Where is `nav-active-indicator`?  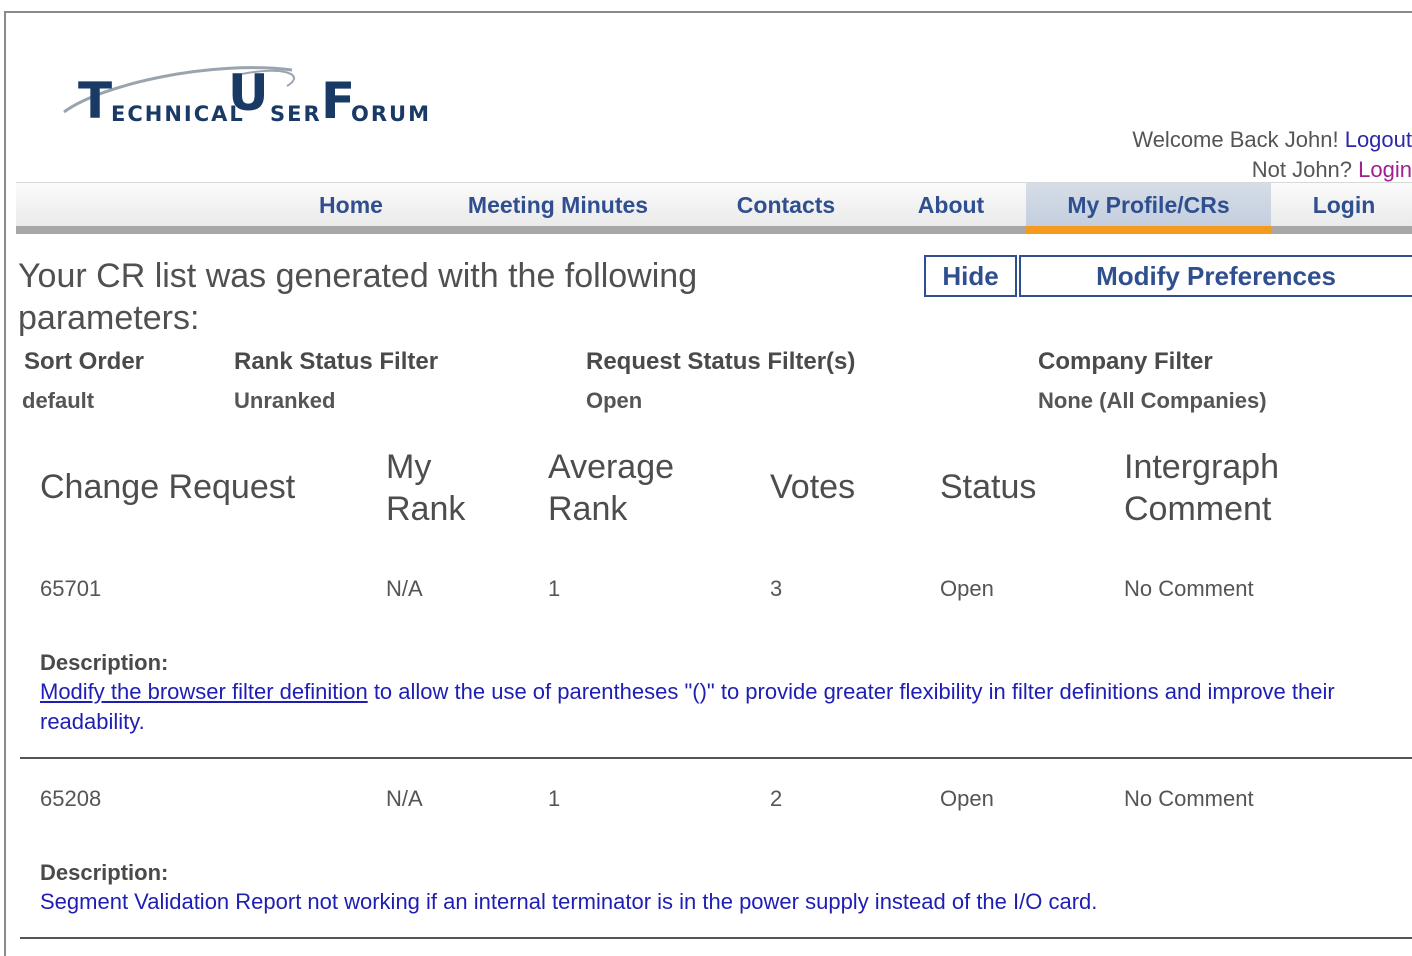
nav-active-indicator is located at coordinates (1148, 230).